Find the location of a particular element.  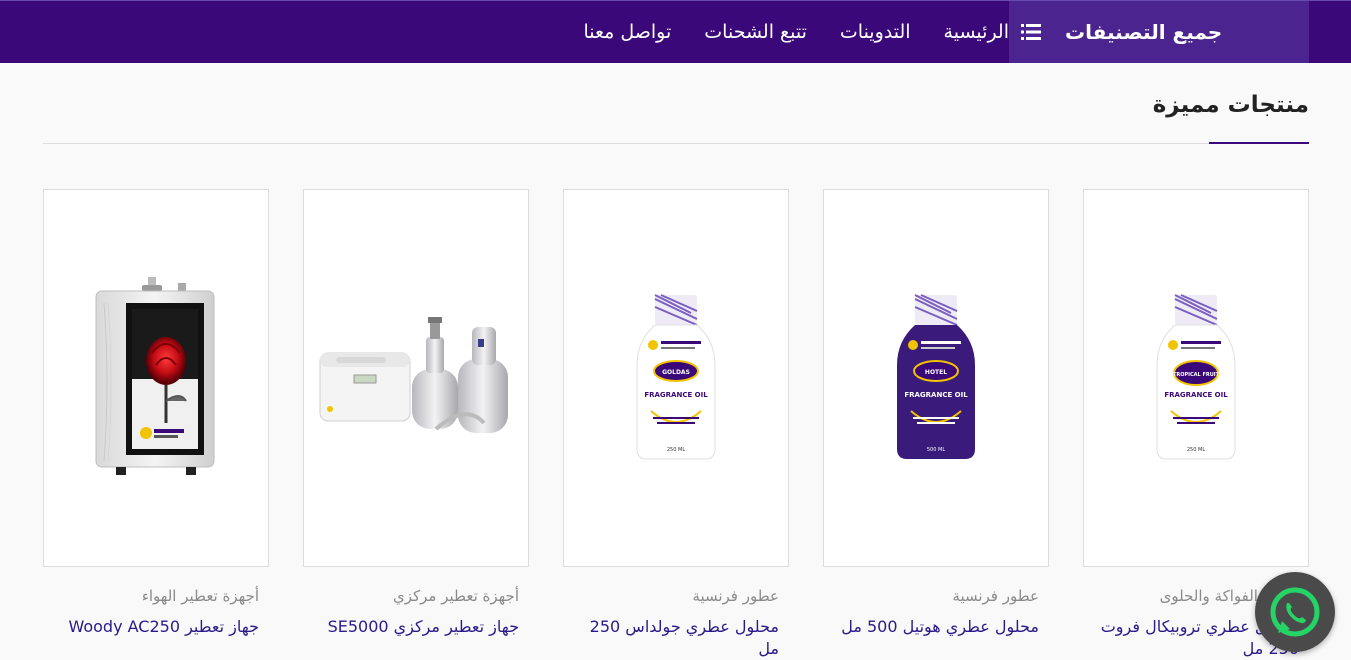

bottle-label-text: TROPICAL FRUIT is located at coordinates (1196, 375).